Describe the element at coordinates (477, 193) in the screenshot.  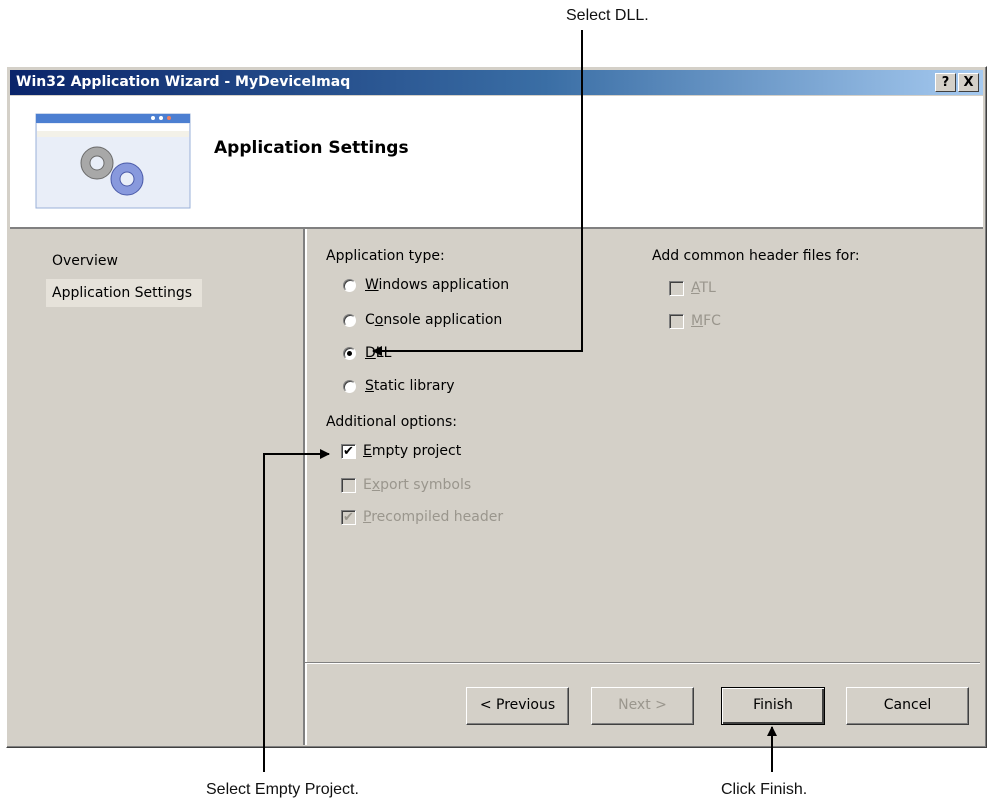
I see `arrow-select-dll` at that location.